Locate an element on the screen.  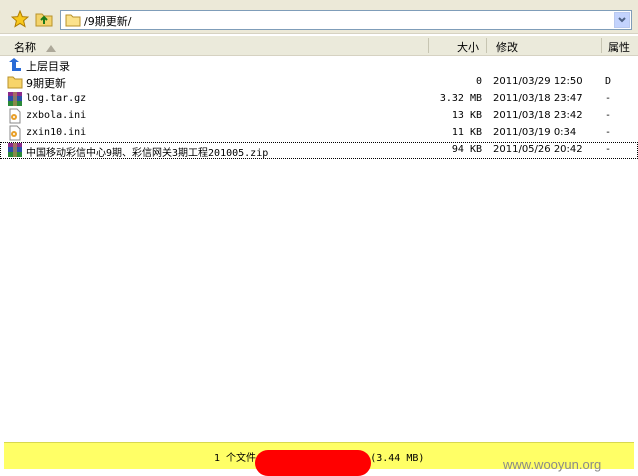
file-row: zxbola.ini 13 KB 2011/03/18 23:42 - is located at coordinates (319, 116).